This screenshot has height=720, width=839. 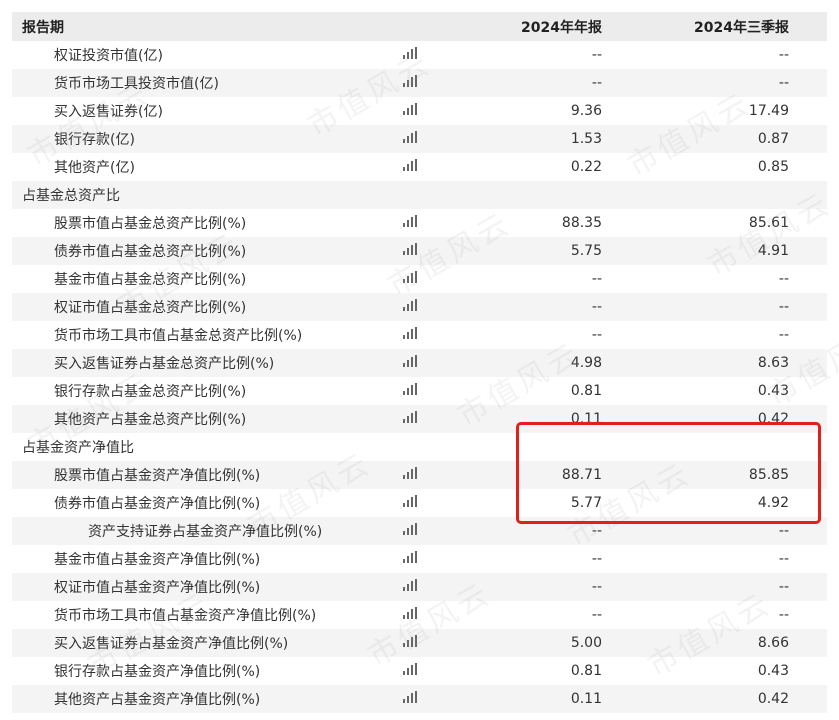 What do you see at coordinates (164, 364) in the screenshot?
I see `row-label: 买入返售证券占基金总资产比例(%)` at bounding box center [164, 364].